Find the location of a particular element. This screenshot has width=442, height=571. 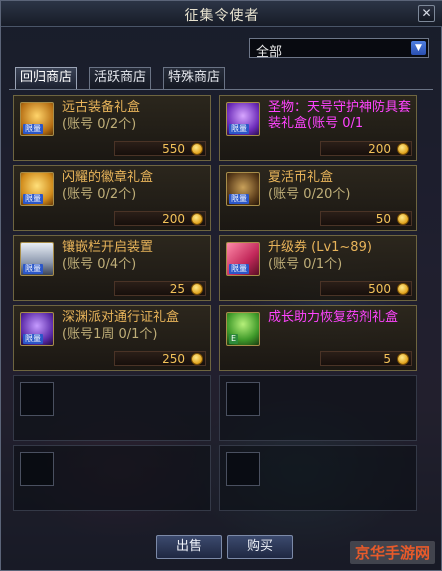

item-limit: (账号1周 0/1个) is located at coordinates (110, 334).